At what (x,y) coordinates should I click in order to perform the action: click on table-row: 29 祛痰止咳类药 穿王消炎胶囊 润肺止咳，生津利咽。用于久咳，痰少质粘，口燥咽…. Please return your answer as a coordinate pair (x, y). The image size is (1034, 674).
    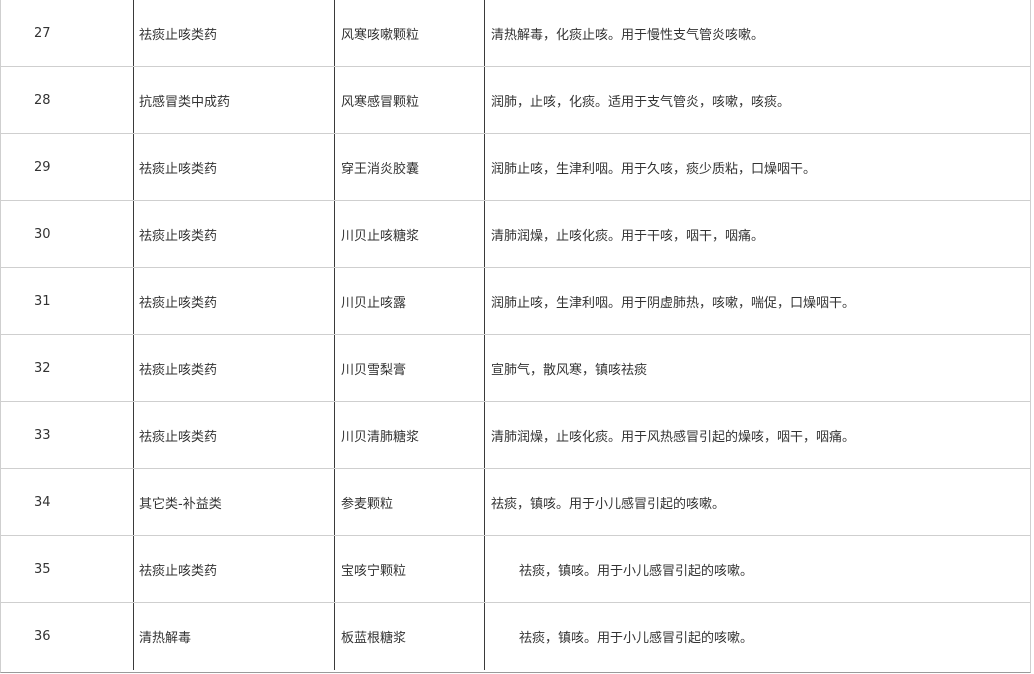
    Looking at the image, I should click on (515, 167).